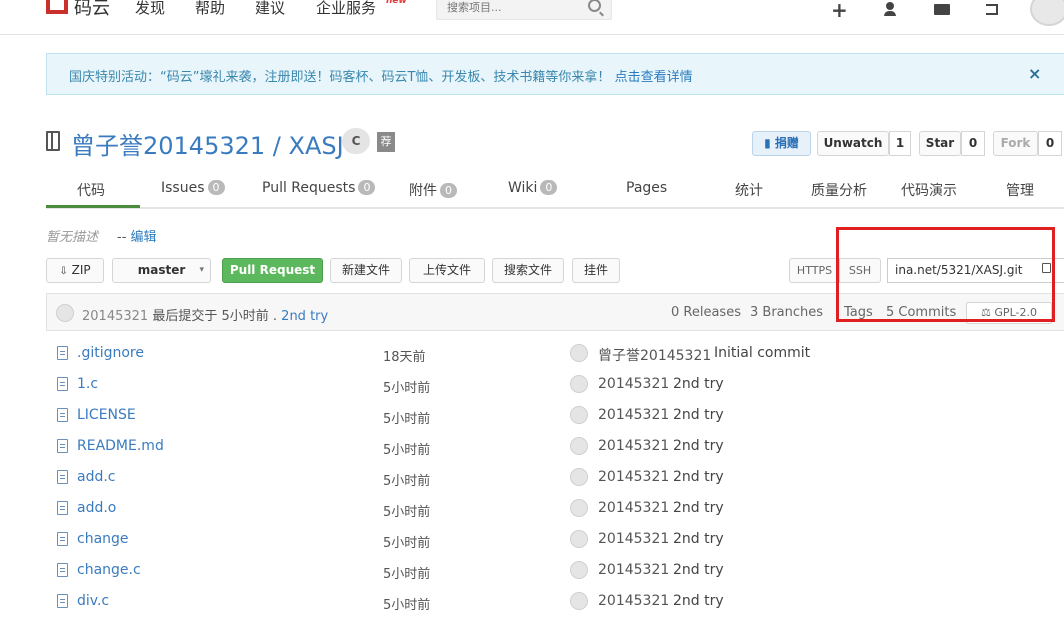 This screenshot has width=1064, height=617. I want to click on description-edit: -- 编辑, so click(137, 235).